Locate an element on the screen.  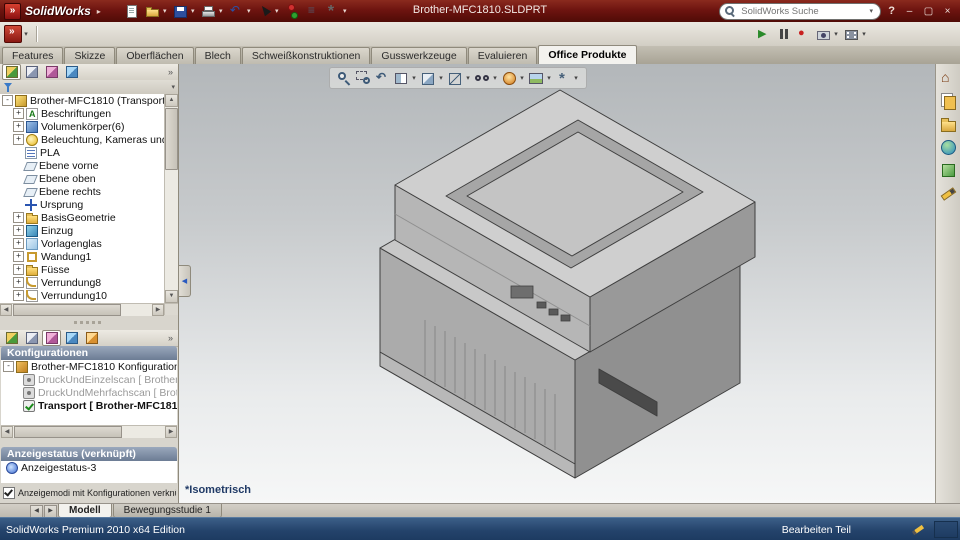
record-video-button is located at coordinates (855, 34).